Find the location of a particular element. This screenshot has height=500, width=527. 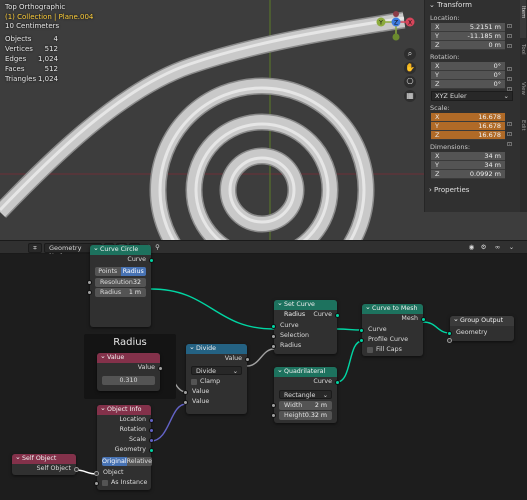

clamp-checkbox: Clamp is located at coordinates (216, 382).